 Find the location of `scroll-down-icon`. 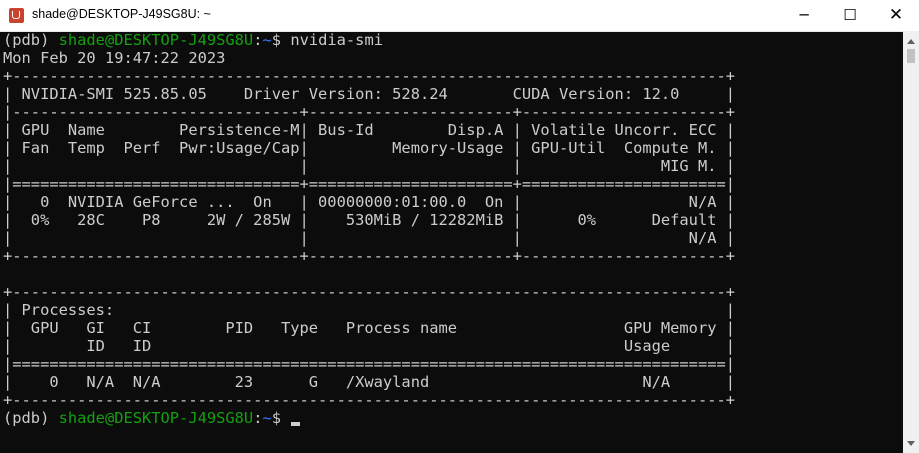

scroll-down-icon is located at coordinates (911, 443).